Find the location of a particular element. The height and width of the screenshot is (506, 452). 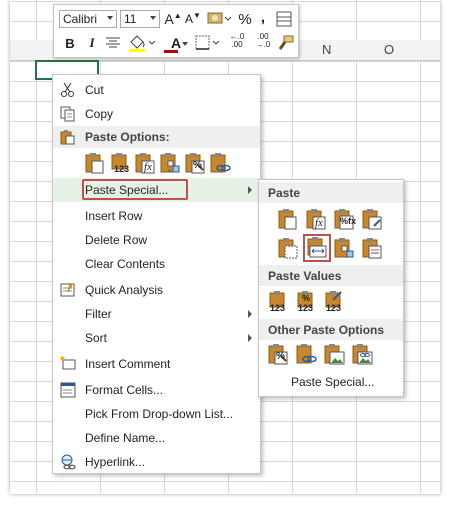

sub-paste-link-button is located at coordinates (306, 354).